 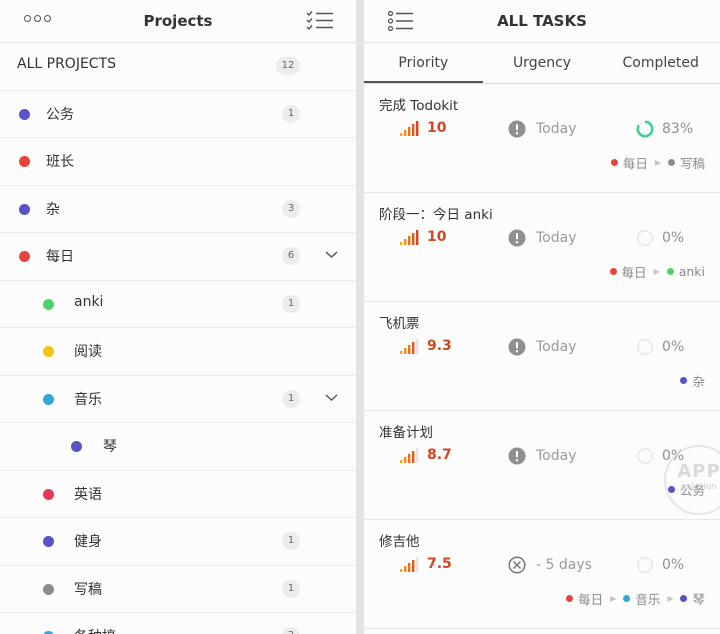 What do you see at coordinates (88, 399) in the screenshot?
I see `project-name: 音乐` at bounding box center [88, 399].